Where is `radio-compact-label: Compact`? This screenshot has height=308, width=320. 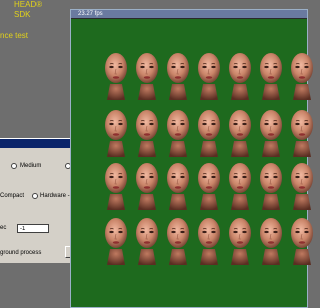
radio-compact-label: Compact is located at coordinates (12, 196).